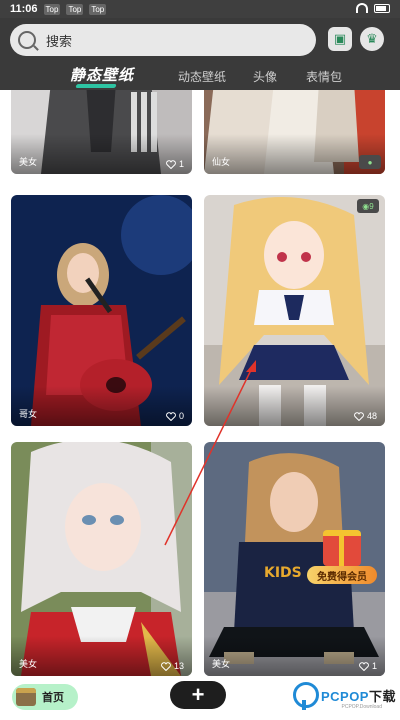 The image size is (400, 720). I want to click on card-likes: 13, so click(172, 666).